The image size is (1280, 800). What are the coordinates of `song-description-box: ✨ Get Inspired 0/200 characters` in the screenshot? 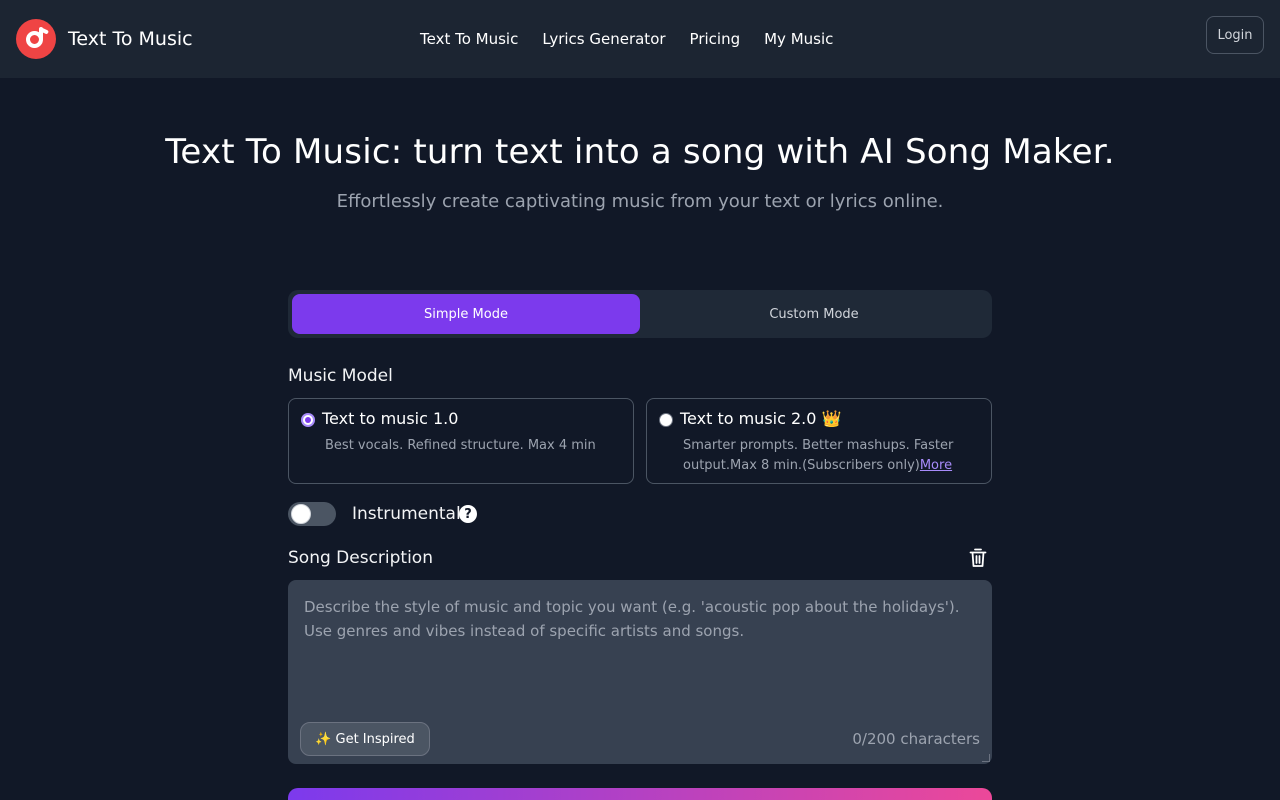 It's located at (640, 672).